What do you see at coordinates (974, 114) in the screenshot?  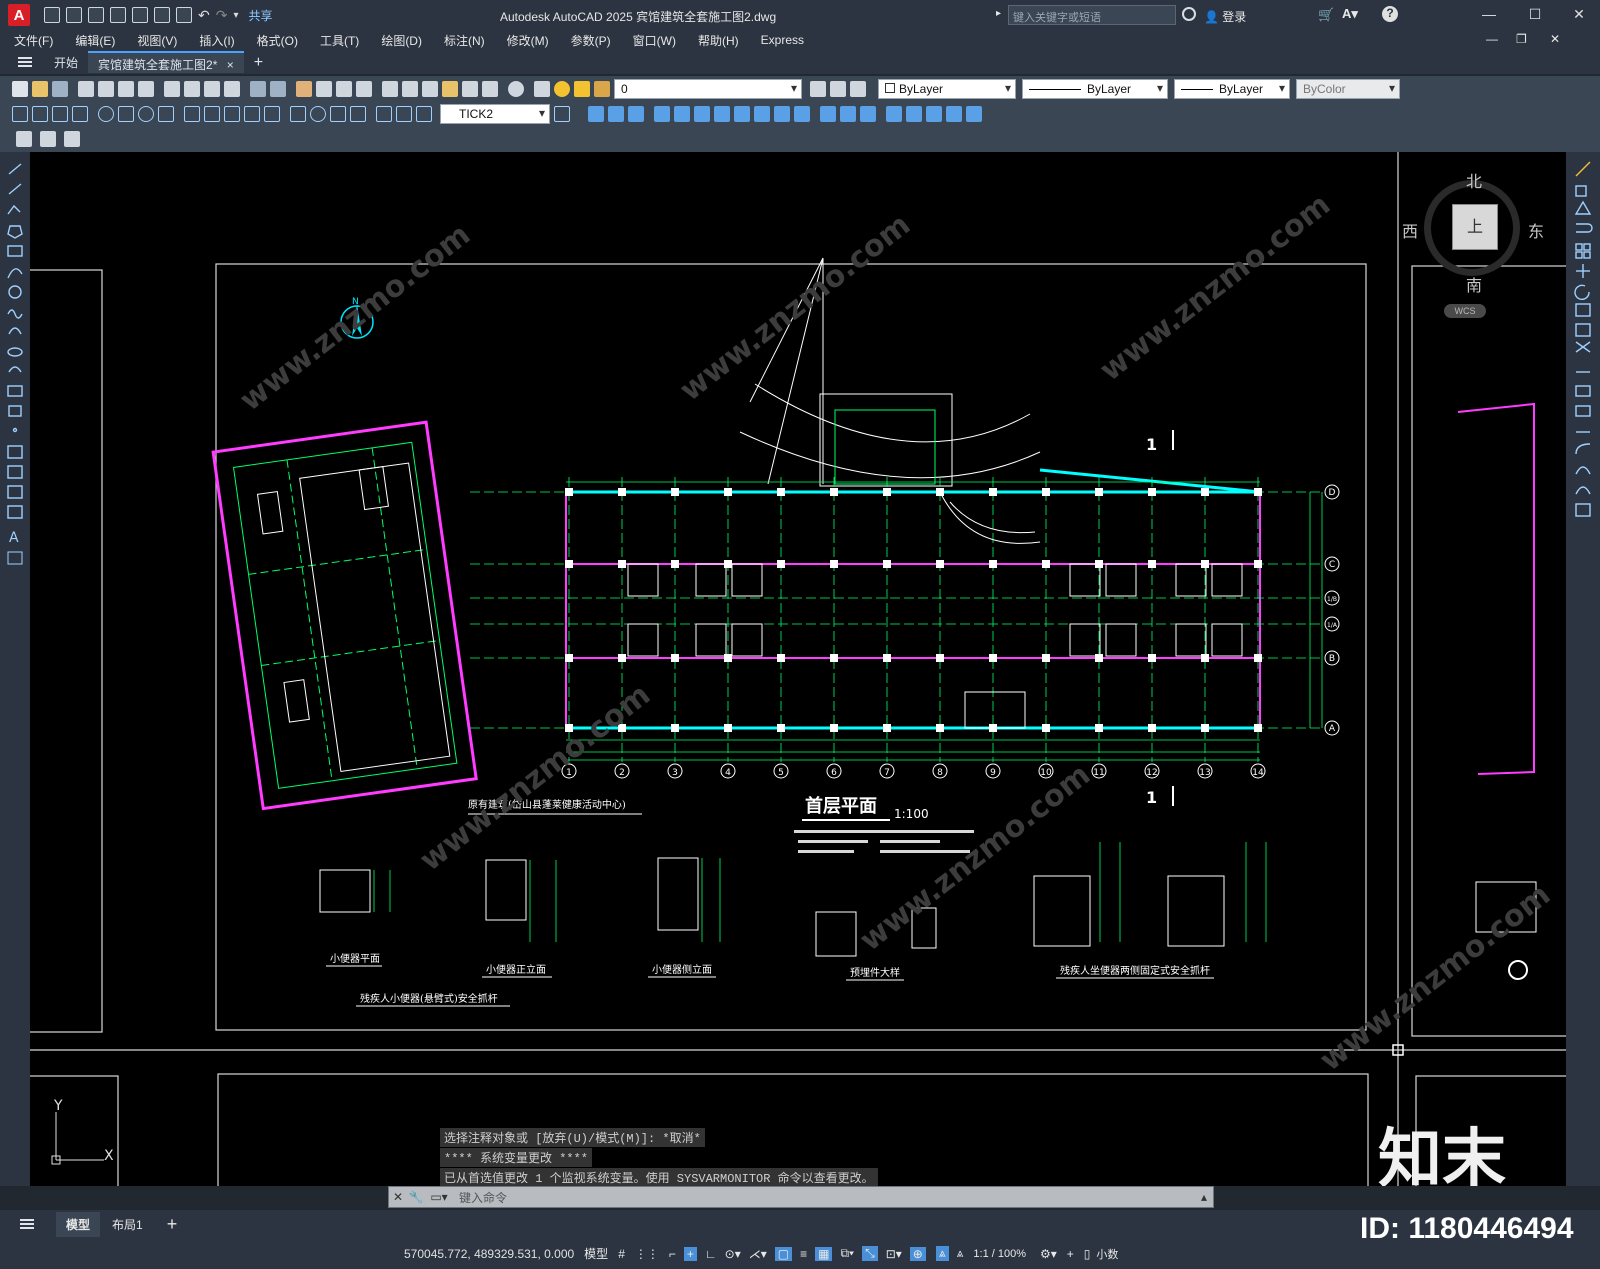 I see `edit-polyline-icon` at bounding box center [974, 114].